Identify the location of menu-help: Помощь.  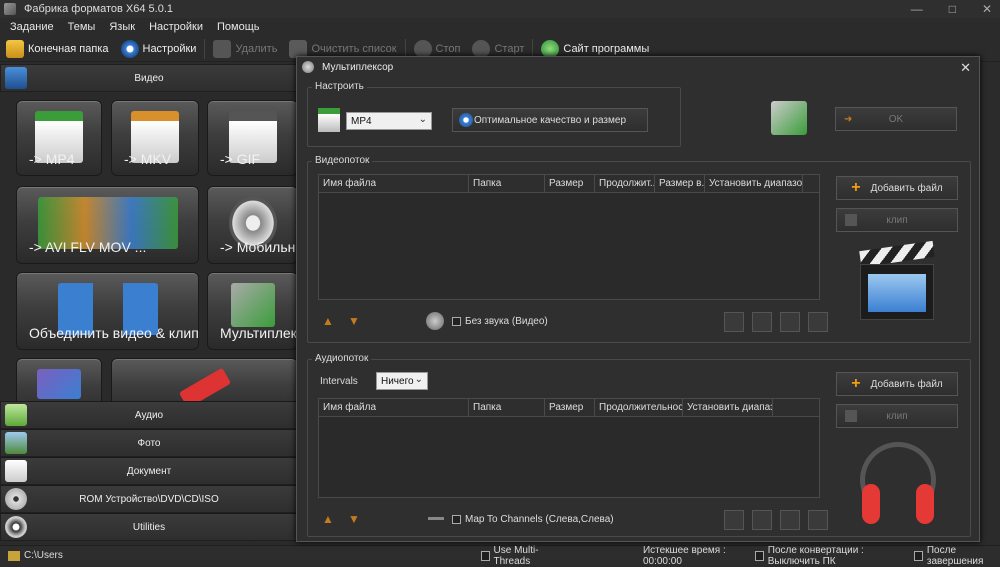
(238, 27).